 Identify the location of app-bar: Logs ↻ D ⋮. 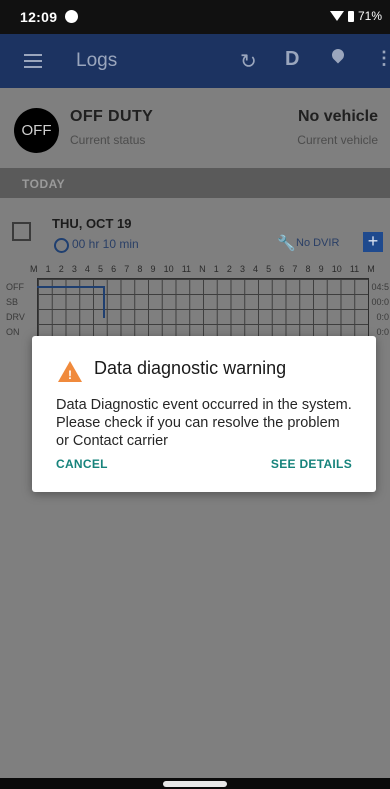
(195, 61).